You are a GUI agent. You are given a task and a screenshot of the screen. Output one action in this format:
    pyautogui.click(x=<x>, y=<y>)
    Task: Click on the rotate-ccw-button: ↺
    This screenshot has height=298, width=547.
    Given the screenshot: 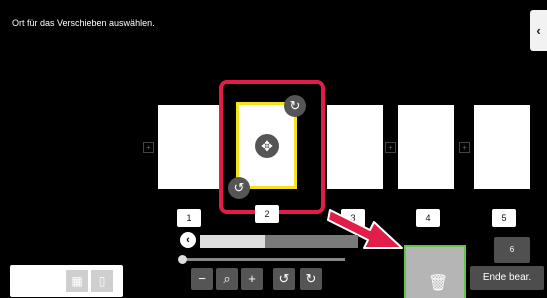 What is the action you would take?
    pyautogui.click(x=284, y=279)
    